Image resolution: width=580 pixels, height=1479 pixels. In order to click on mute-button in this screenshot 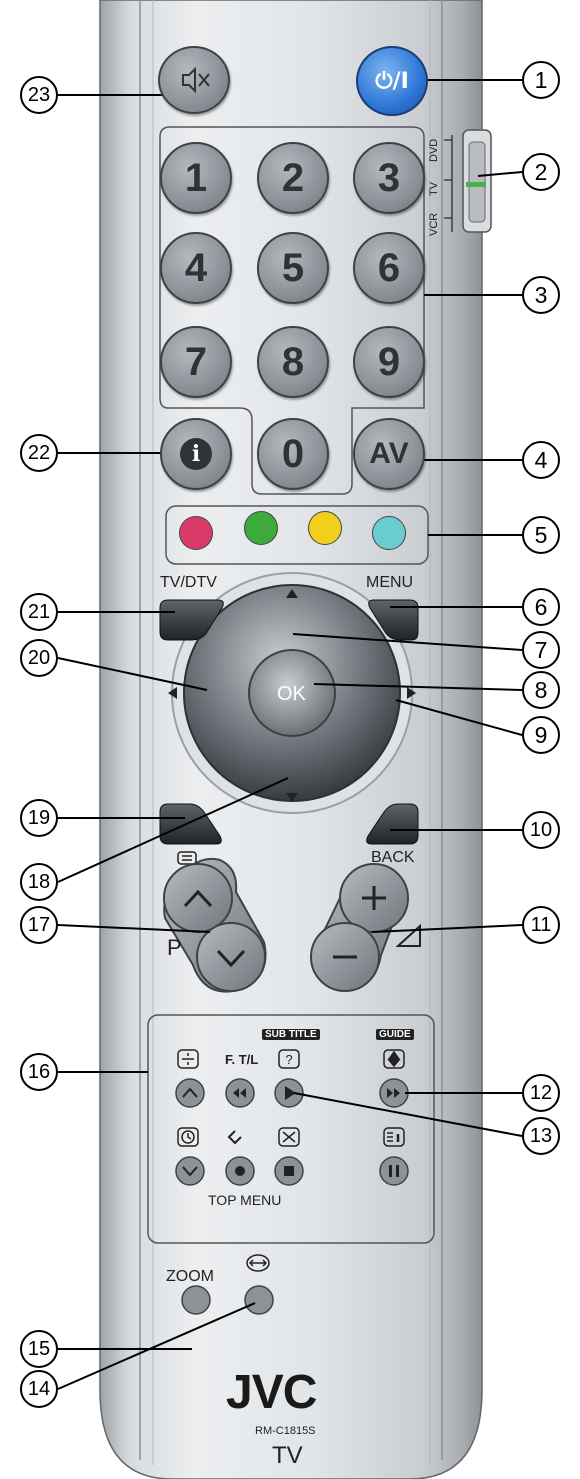, I will do `click(194, 80)`.